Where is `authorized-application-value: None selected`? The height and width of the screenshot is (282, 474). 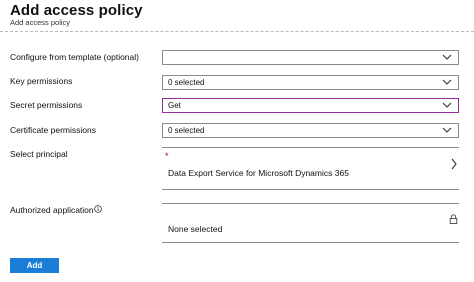 authorized-application-value: None selected is located at coordinates (195, 229).